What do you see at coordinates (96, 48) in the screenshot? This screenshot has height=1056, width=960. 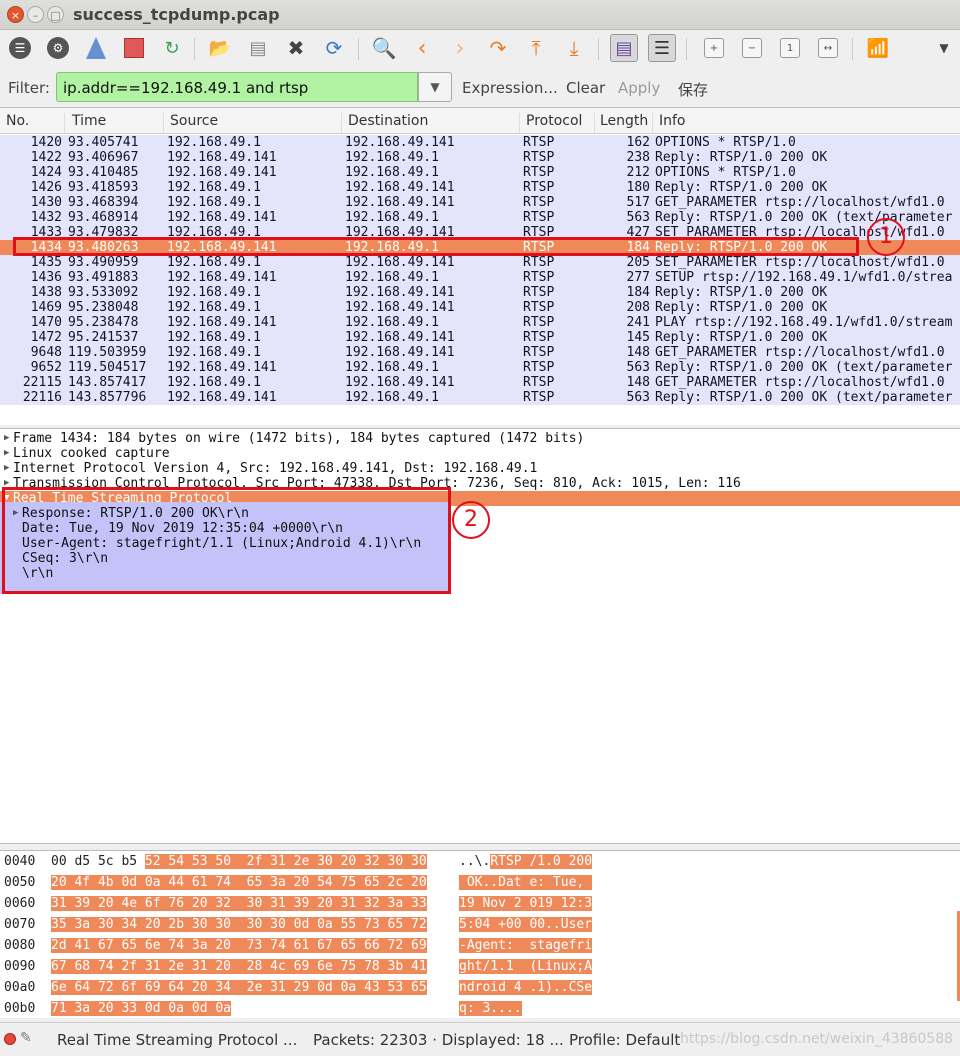 I see `start-capture-icon` at bounding box center [96, 48].